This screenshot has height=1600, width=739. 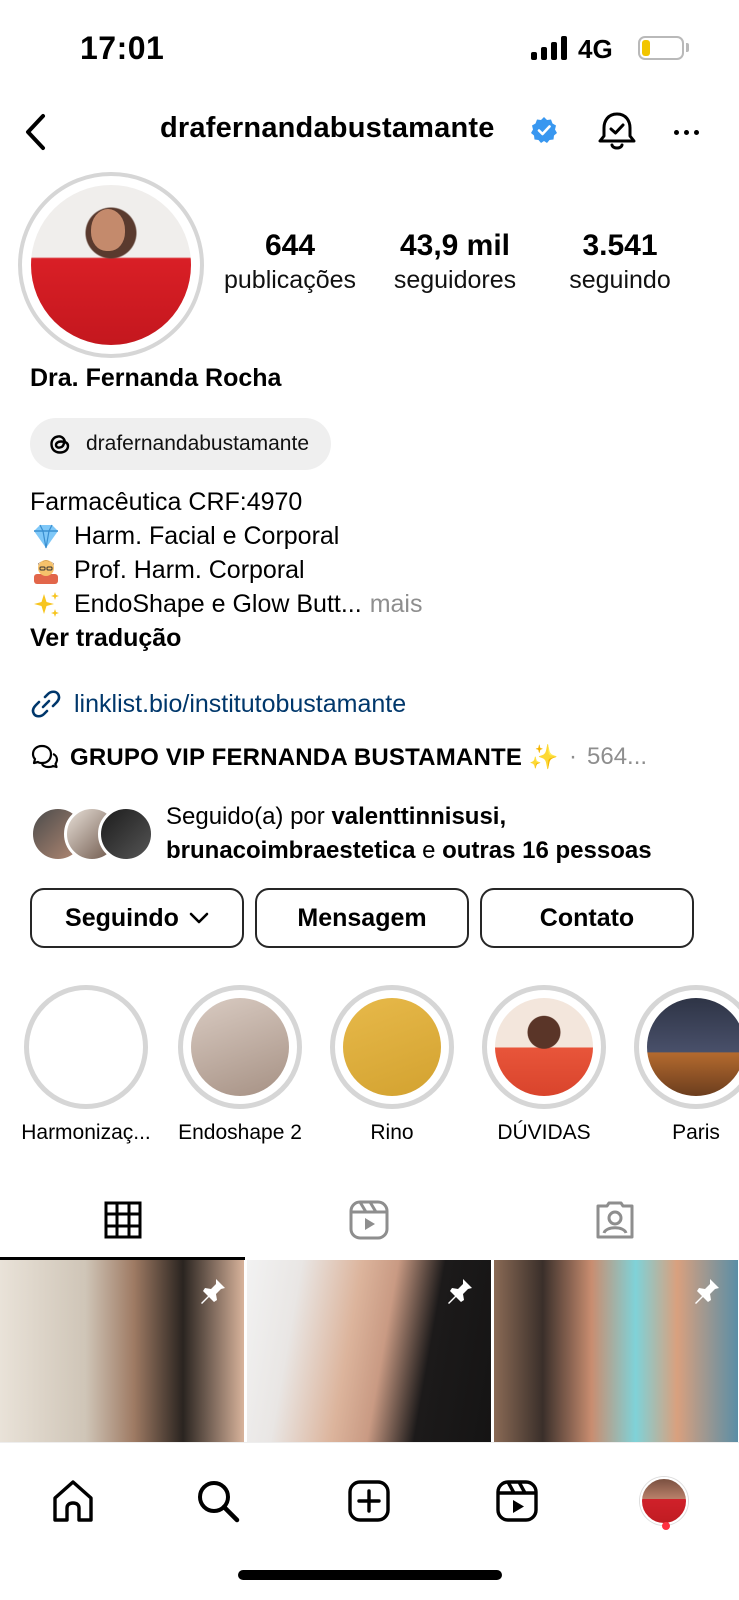 What do you see at coordinates (370, 1575) in the screenshot?
I see `home-indicator` at bounding box center [370, 1575].